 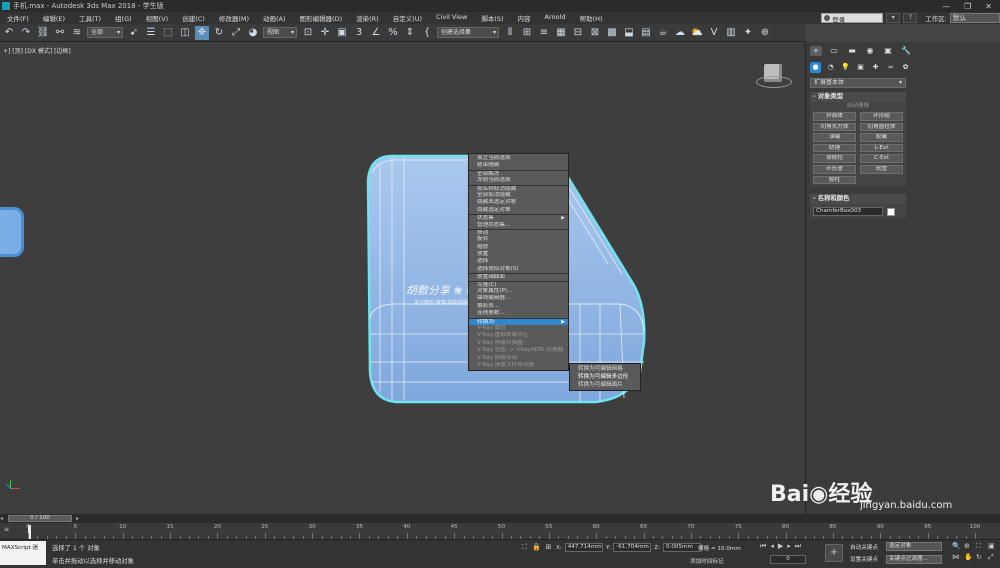 I want to click on vray-light-icon: ✦, so click(x=748, y=33).